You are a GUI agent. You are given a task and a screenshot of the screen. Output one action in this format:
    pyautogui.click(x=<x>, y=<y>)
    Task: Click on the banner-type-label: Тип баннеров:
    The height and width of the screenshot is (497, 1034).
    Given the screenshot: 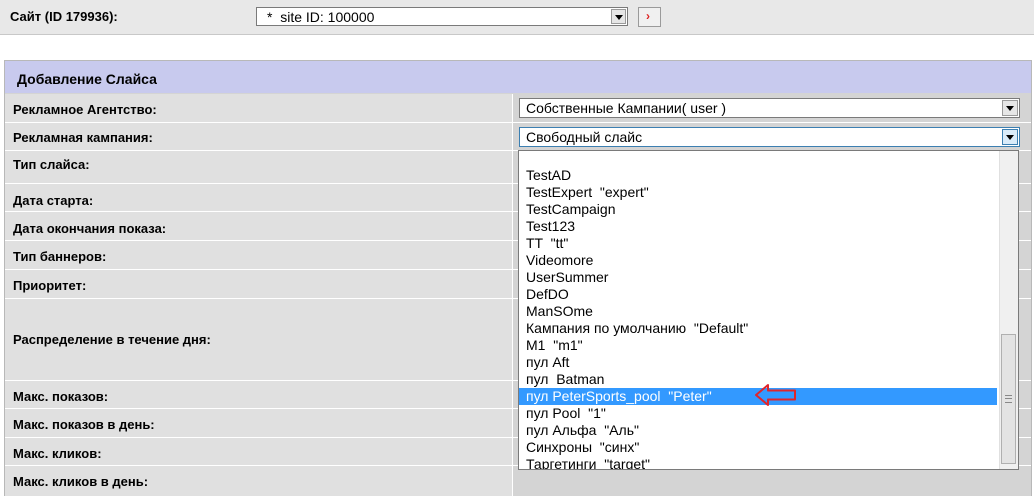 What is the action you would take?
    pyautogui.click(x=60, y=256)
    